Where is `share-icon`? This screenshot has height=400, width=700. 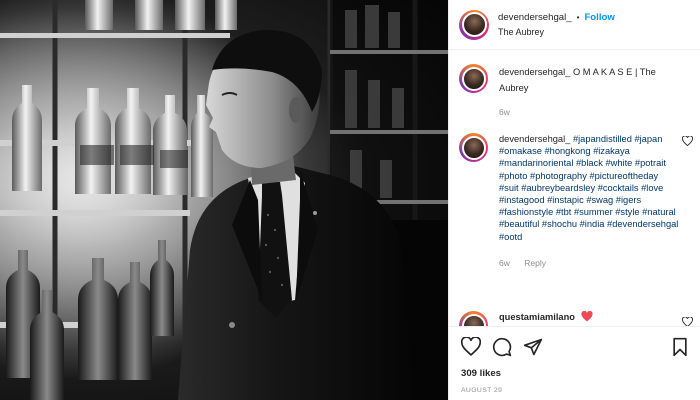 share-icon is located at coordinates (533, 348).